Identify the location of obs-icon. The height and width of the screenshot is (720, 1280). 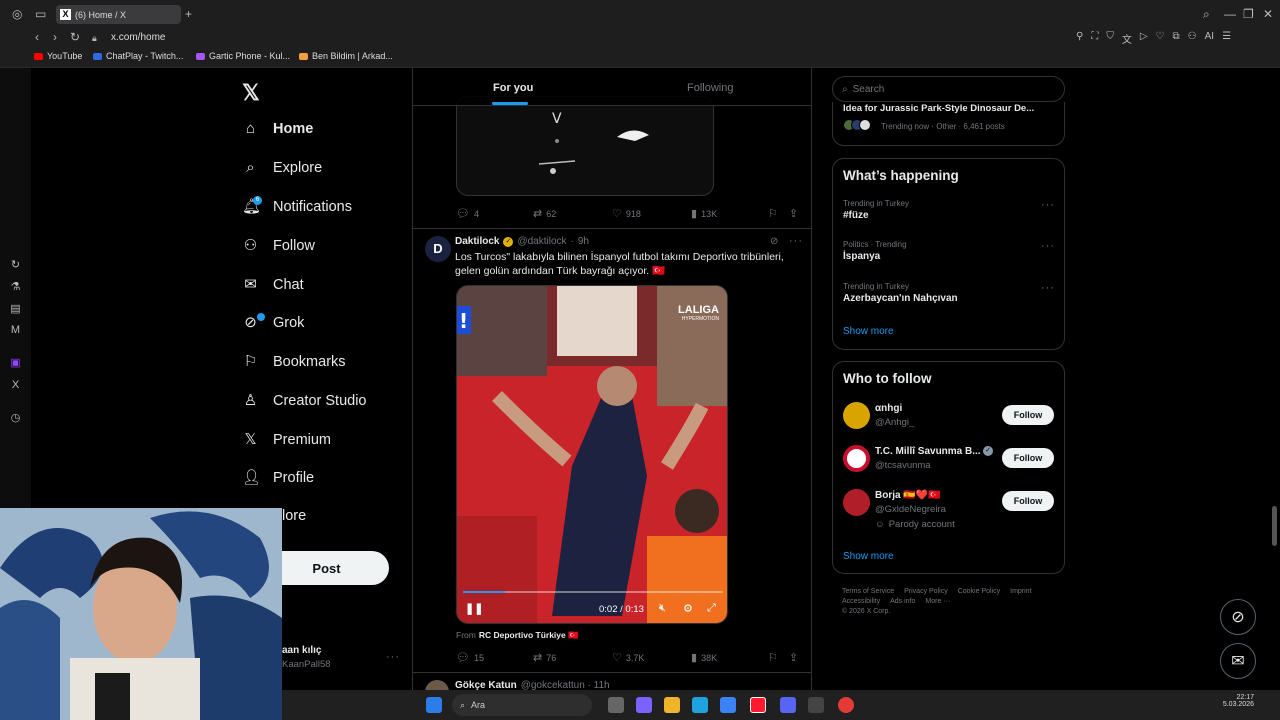
(816, 705).